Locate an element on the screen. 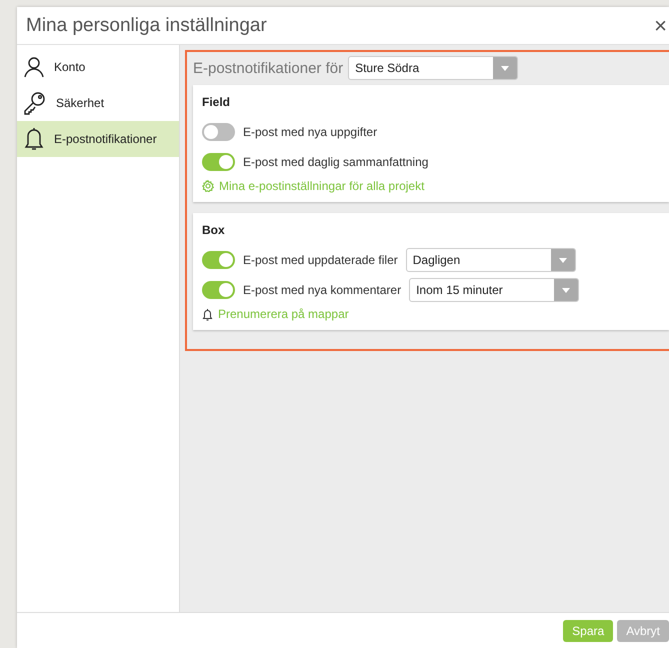 The image size is (669, 648). sidebar-label: E-postnotifikationer is located at coordinates (105, 139).